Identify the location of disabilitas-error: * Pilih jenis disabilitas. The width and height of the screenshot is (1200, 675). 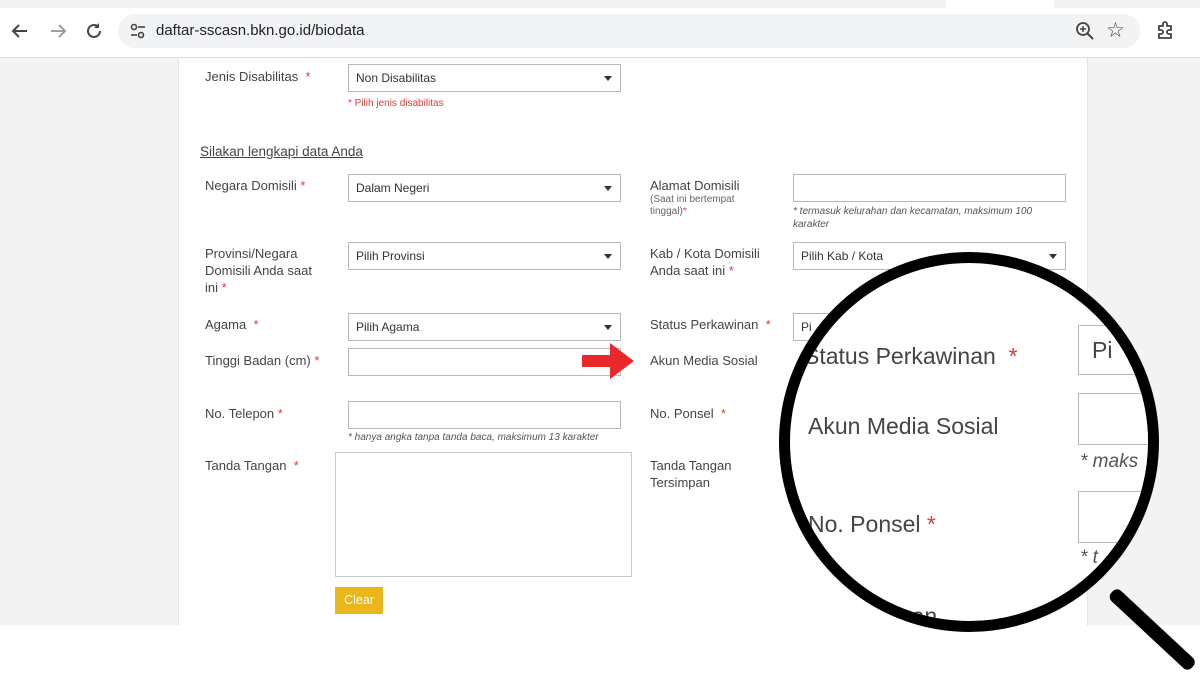
(396, 103).